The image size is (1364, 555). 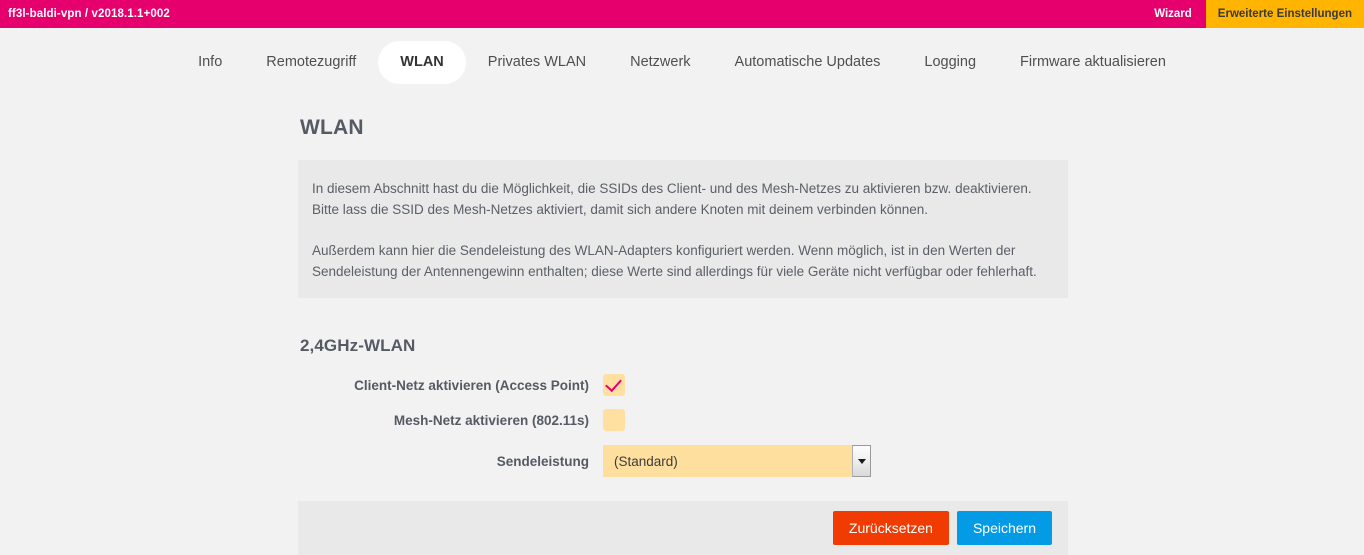 I want to click on page-title: WLAN, so click(x=332, y=127).